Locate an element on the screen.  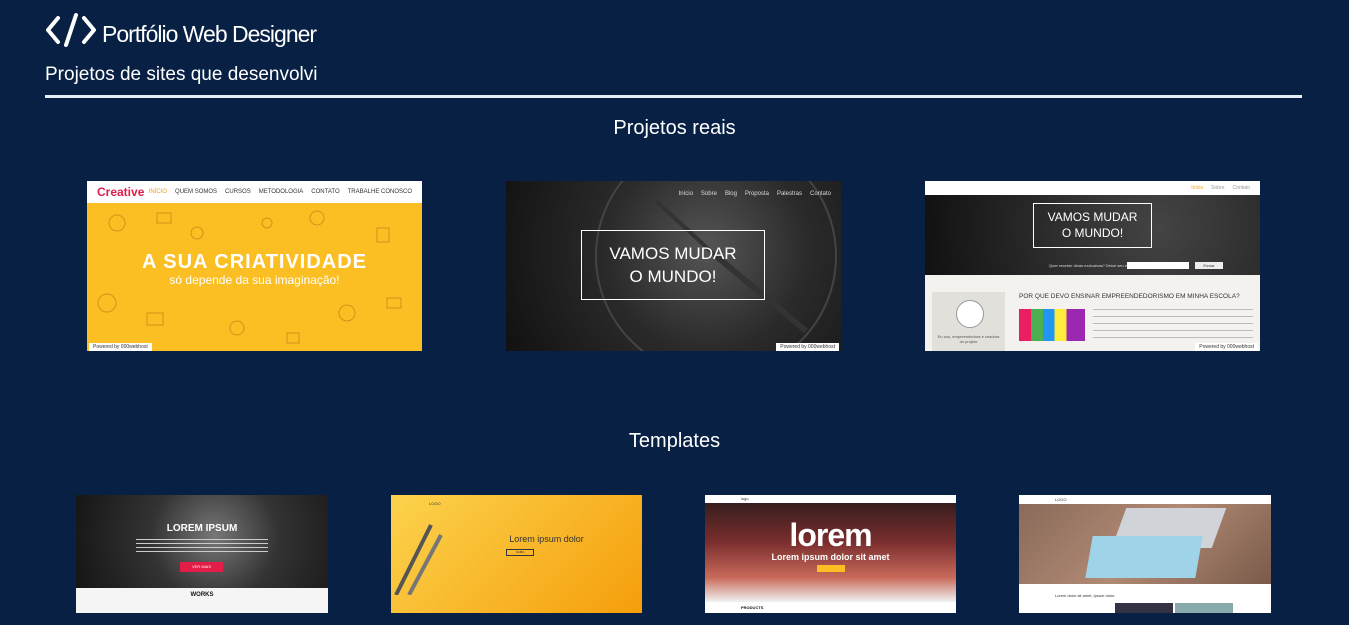
template-headline: lorem is located at coordinates (830, 535).